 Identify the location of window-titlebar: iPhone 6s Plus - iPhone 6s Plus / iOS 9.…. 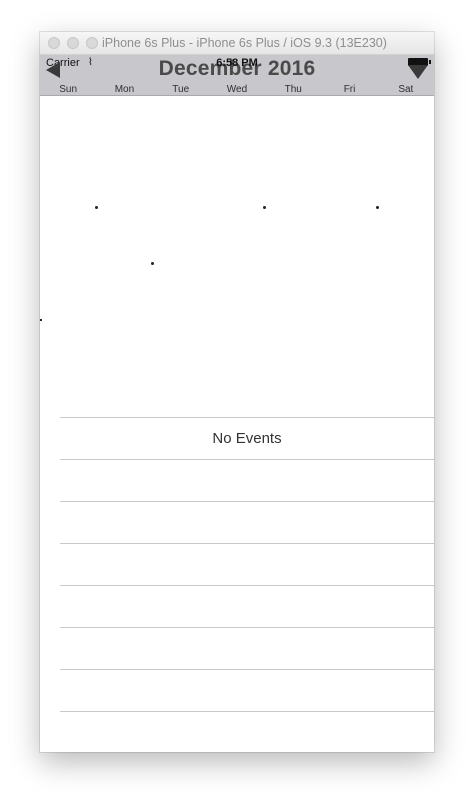
(237, 43).